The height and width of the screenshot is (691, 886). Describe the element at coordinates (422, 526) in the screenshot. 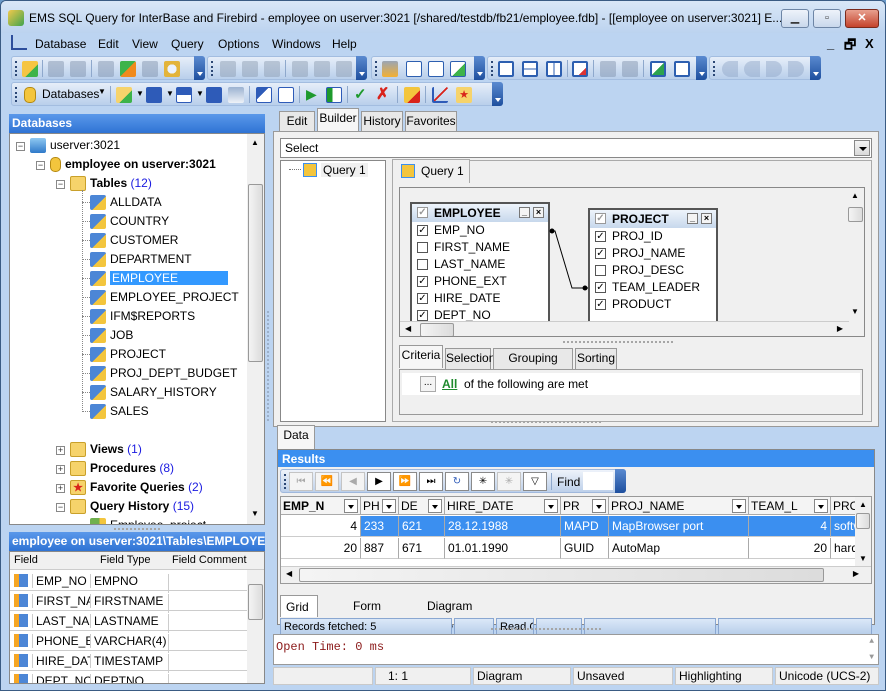

I see `grid-cell: 621` at that location.